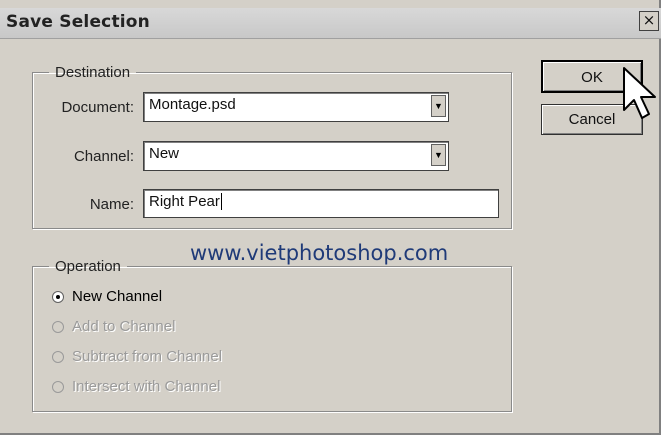 The image size is (661, 435). I want to click on radio-label: Subtract from Channel, so click(147, 356).